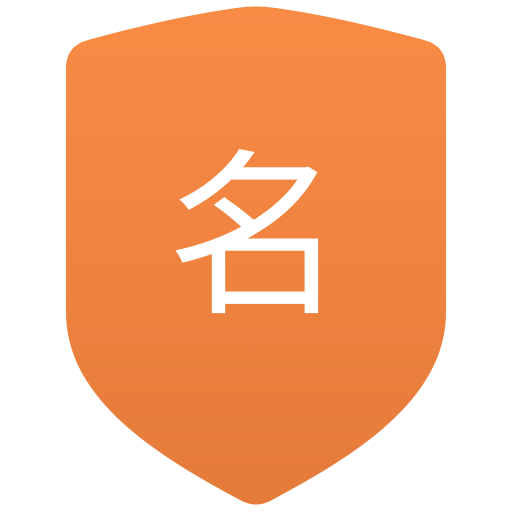  Describe the element at coordinates (256, 237) in the screenshot. I see `glyph-text: 名` at that location.